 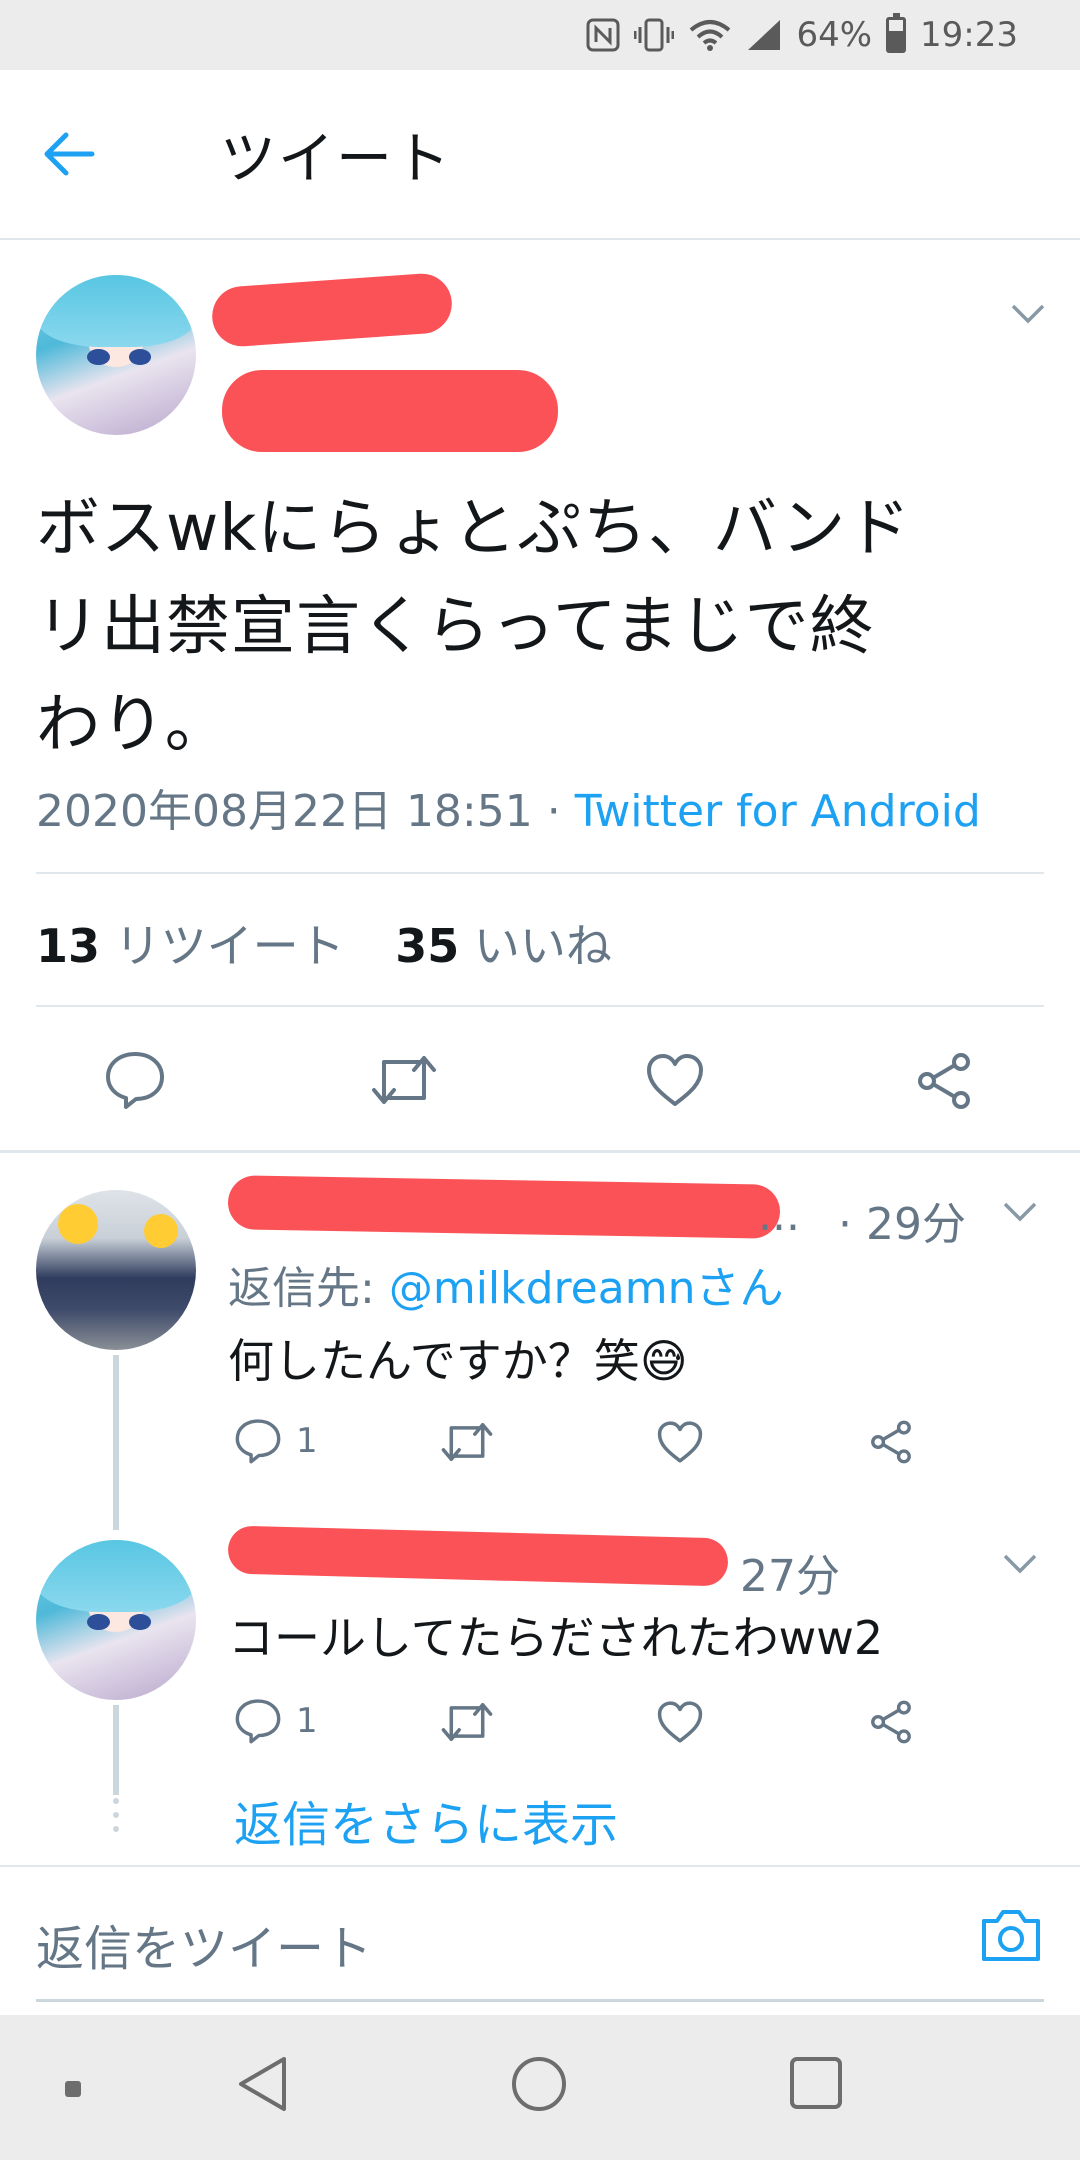 I want to click on section-divider, so click(x=540, y=1151).